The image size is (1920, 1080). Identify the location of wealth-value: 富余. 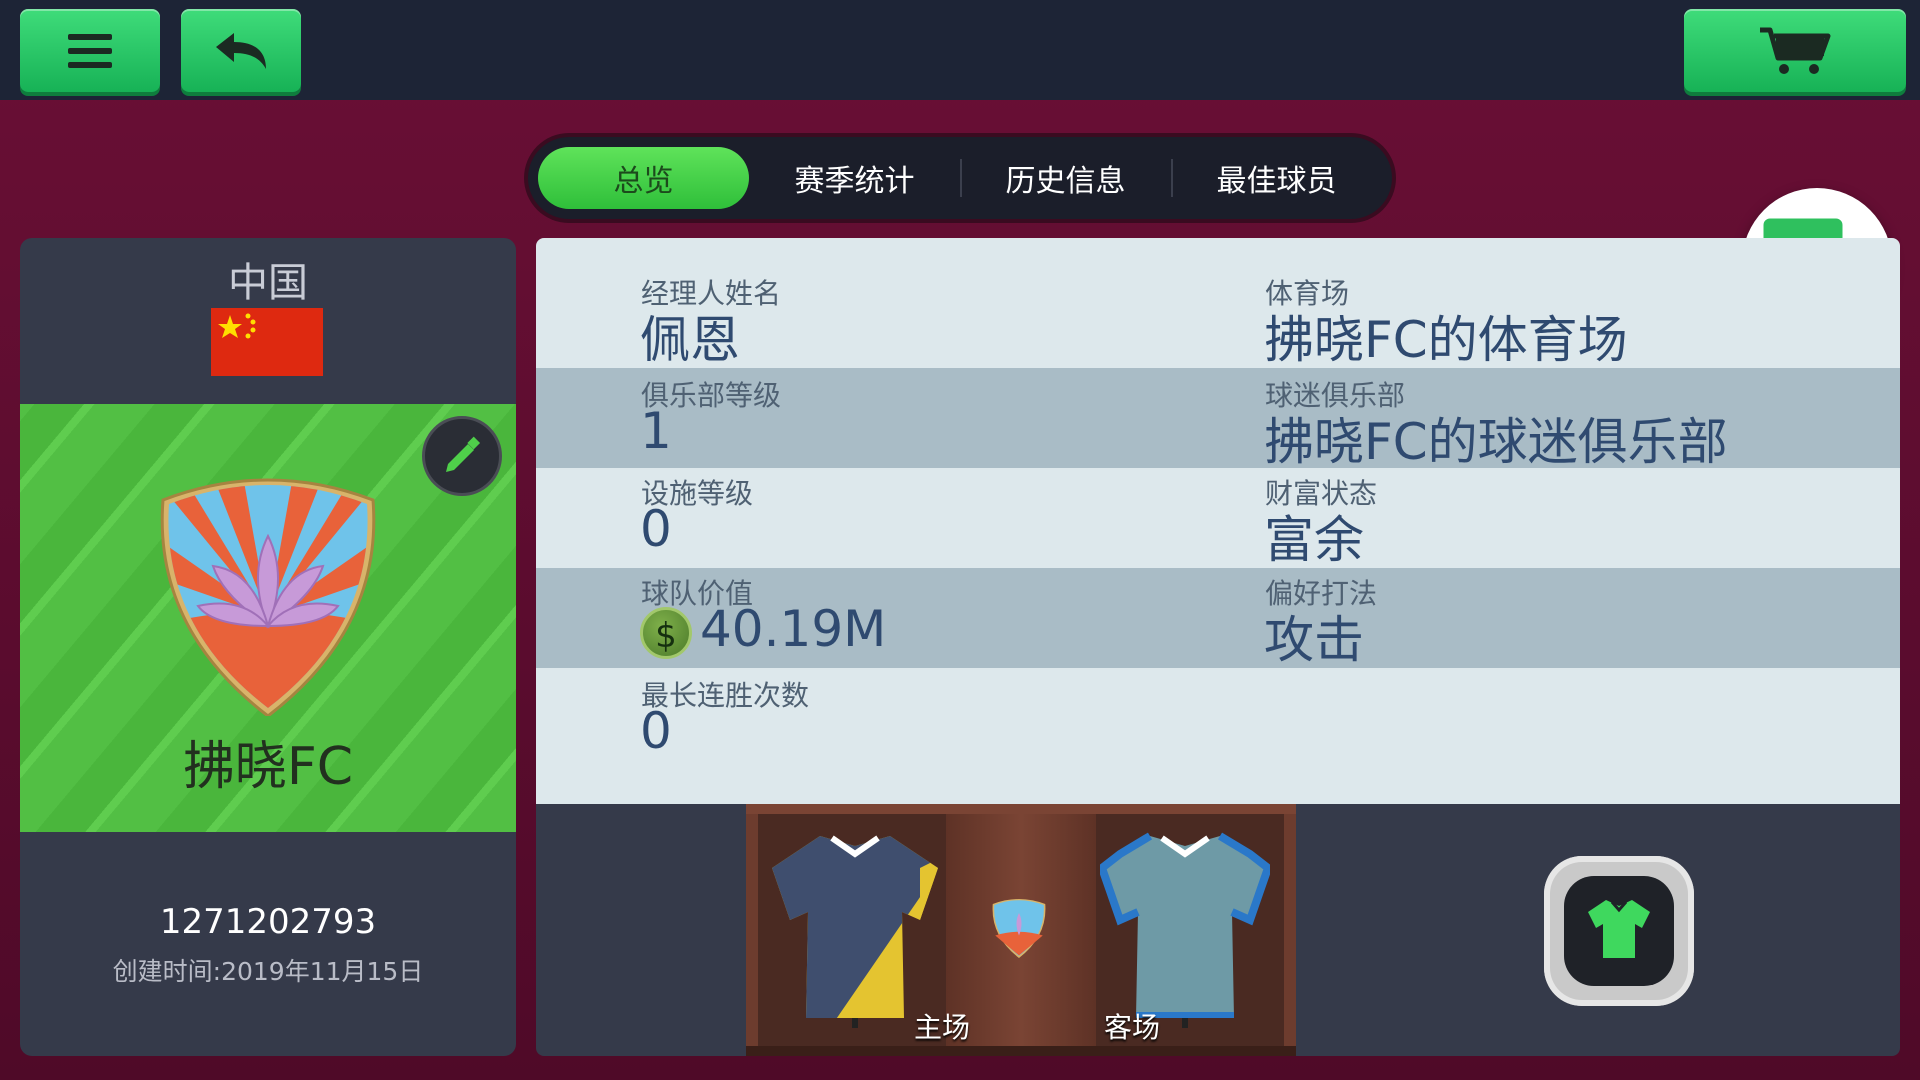
(1314, 540).